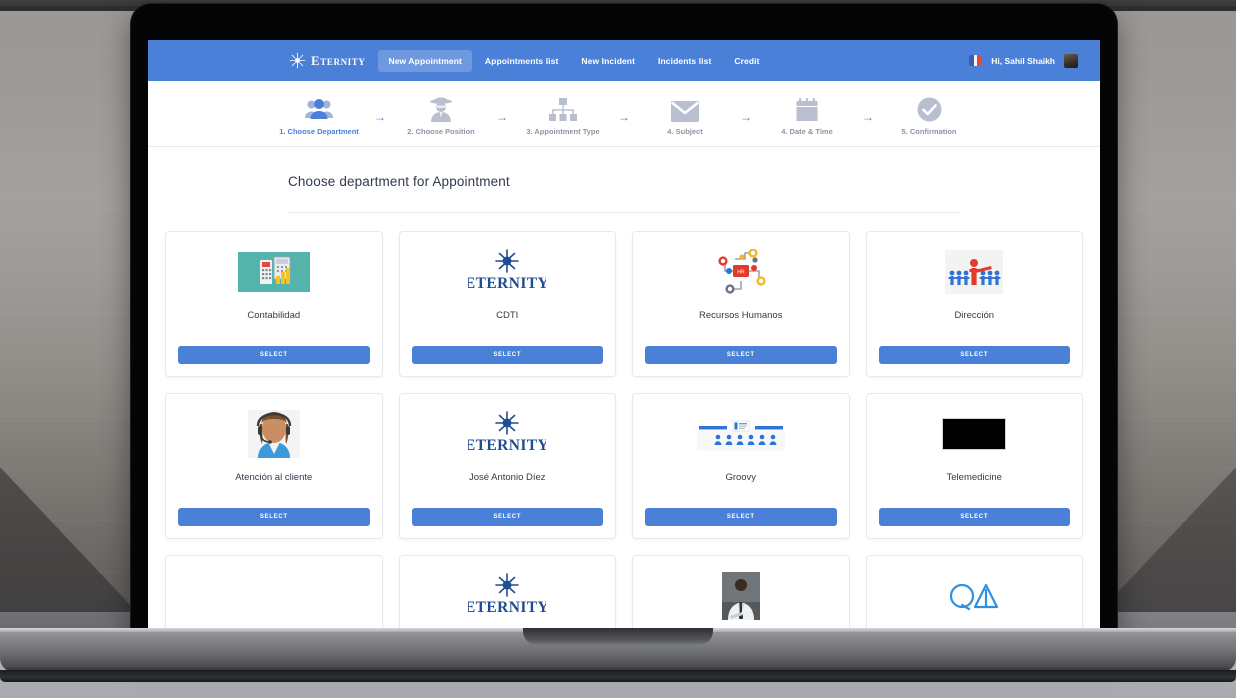  What do you see at coordinates (319, 131) in the screenshot?
I see `step-label: 1. Choose Department` at bounding box center [319, 131].